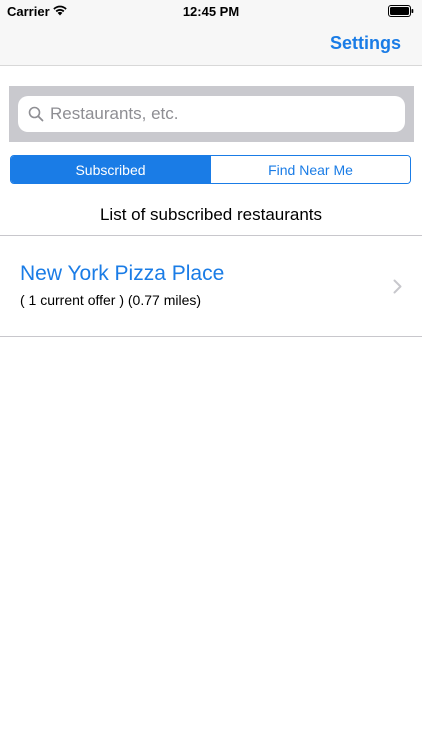  I want to click on segmented-control: Subscribed Find Near Me, so click(210, 169).